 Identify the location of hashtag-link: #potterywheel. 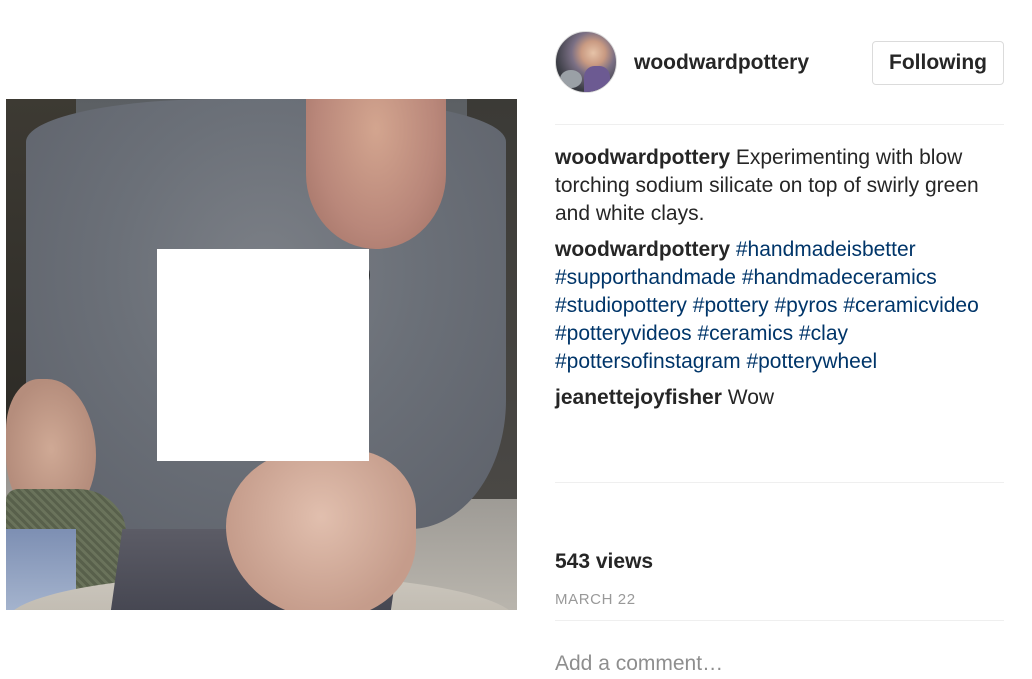
(811, 361).